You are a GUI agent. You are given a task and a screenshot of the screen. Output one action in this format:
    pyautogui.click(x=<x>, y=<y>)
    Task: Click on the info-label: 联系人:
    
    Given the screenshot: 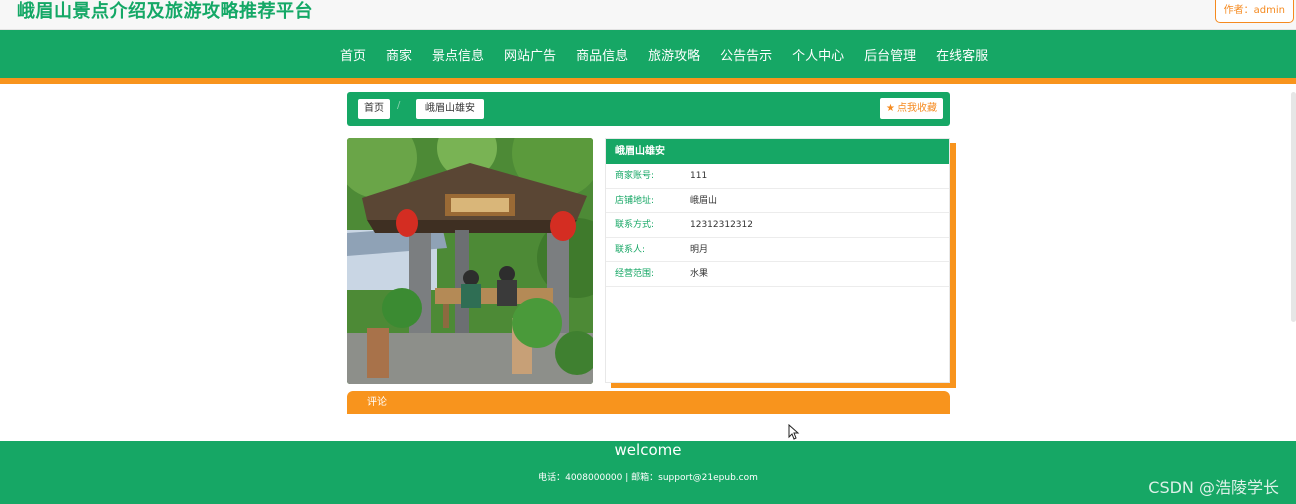 What is the action you would take?
    pyautogui.click(x=630, y=249)
    